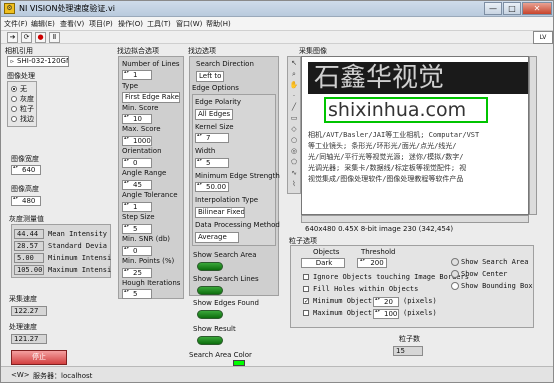 This screenshot has width=554, height=383. What do you see at coordinates (306, 277) in the screenshot?
I see `ignore-border-checkbox` at bounding box center [306, 277].